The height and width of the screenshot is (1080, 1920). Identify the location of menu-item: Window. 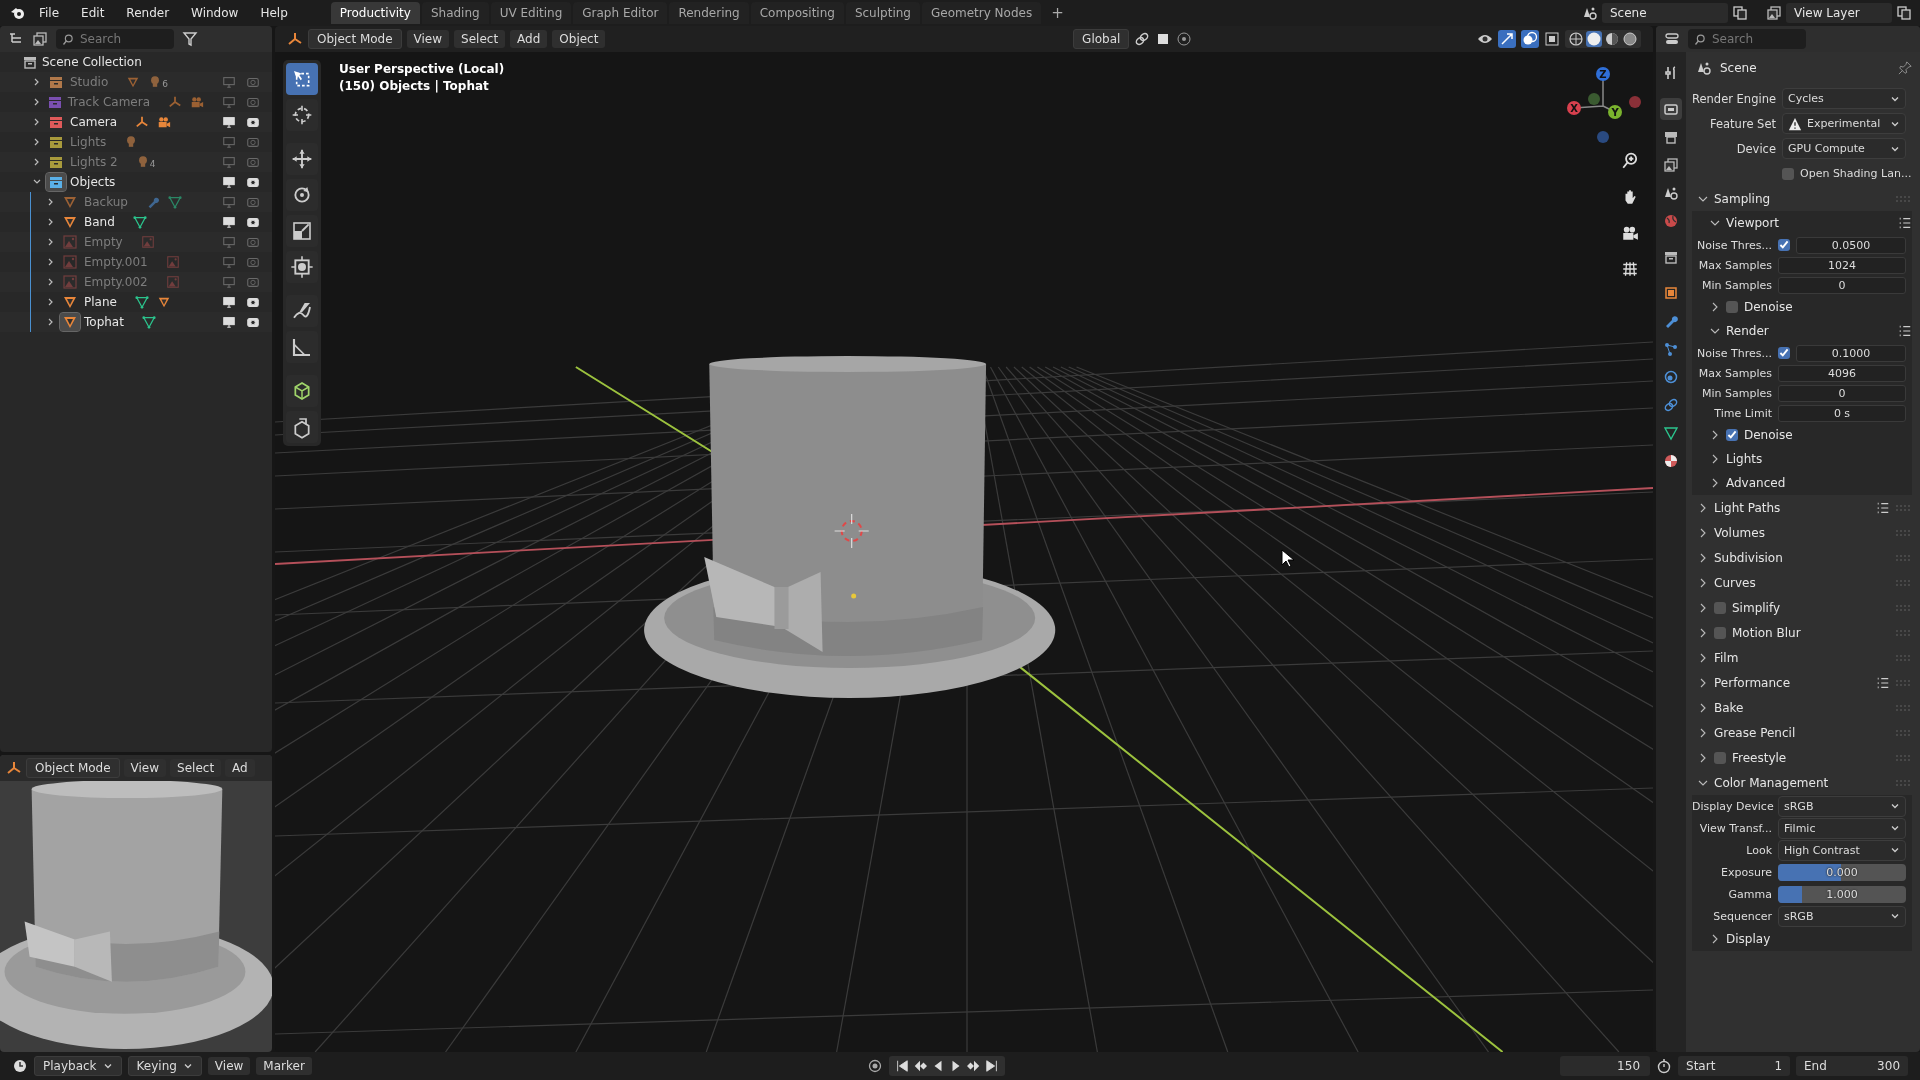
(215, 13).